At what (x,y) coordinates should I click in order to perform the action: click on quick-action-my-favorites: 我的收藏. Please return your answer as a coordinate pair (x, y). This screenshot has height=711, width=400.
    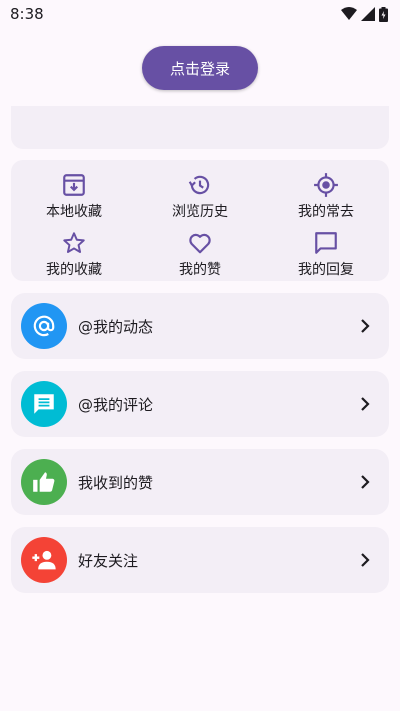
    Looking at the image, I should click on (74, 253).